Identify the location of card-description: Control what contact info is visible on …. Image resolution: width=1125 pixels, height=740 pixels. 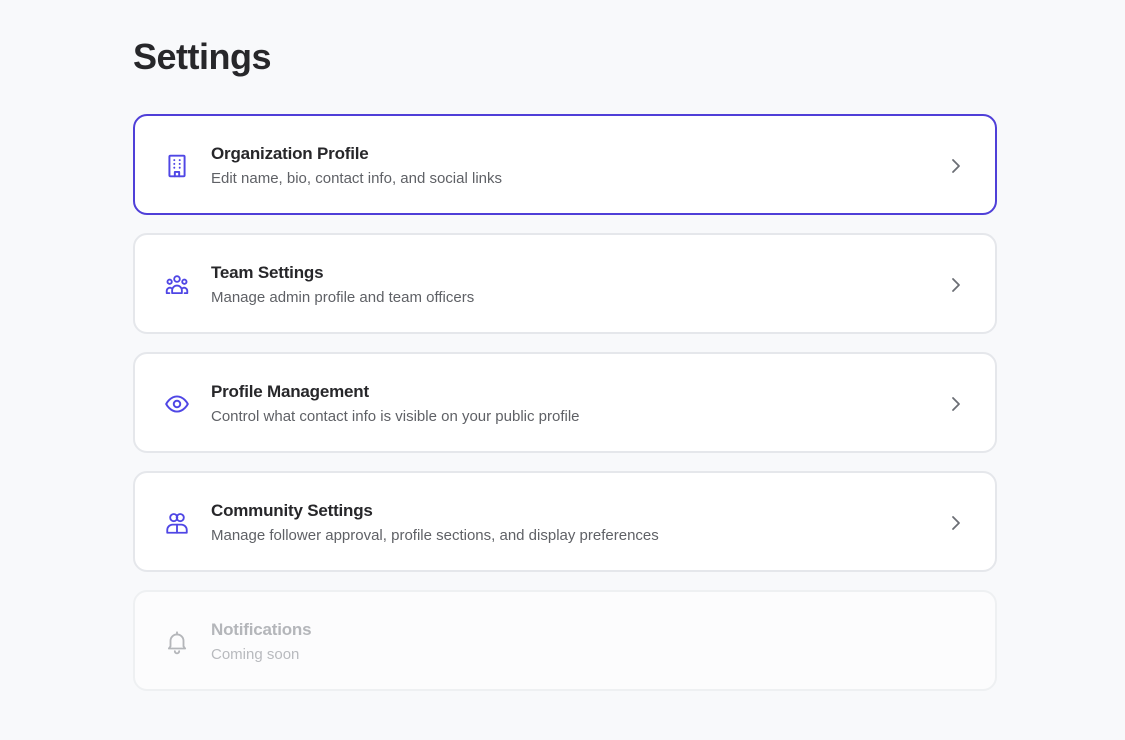
(395, 416).